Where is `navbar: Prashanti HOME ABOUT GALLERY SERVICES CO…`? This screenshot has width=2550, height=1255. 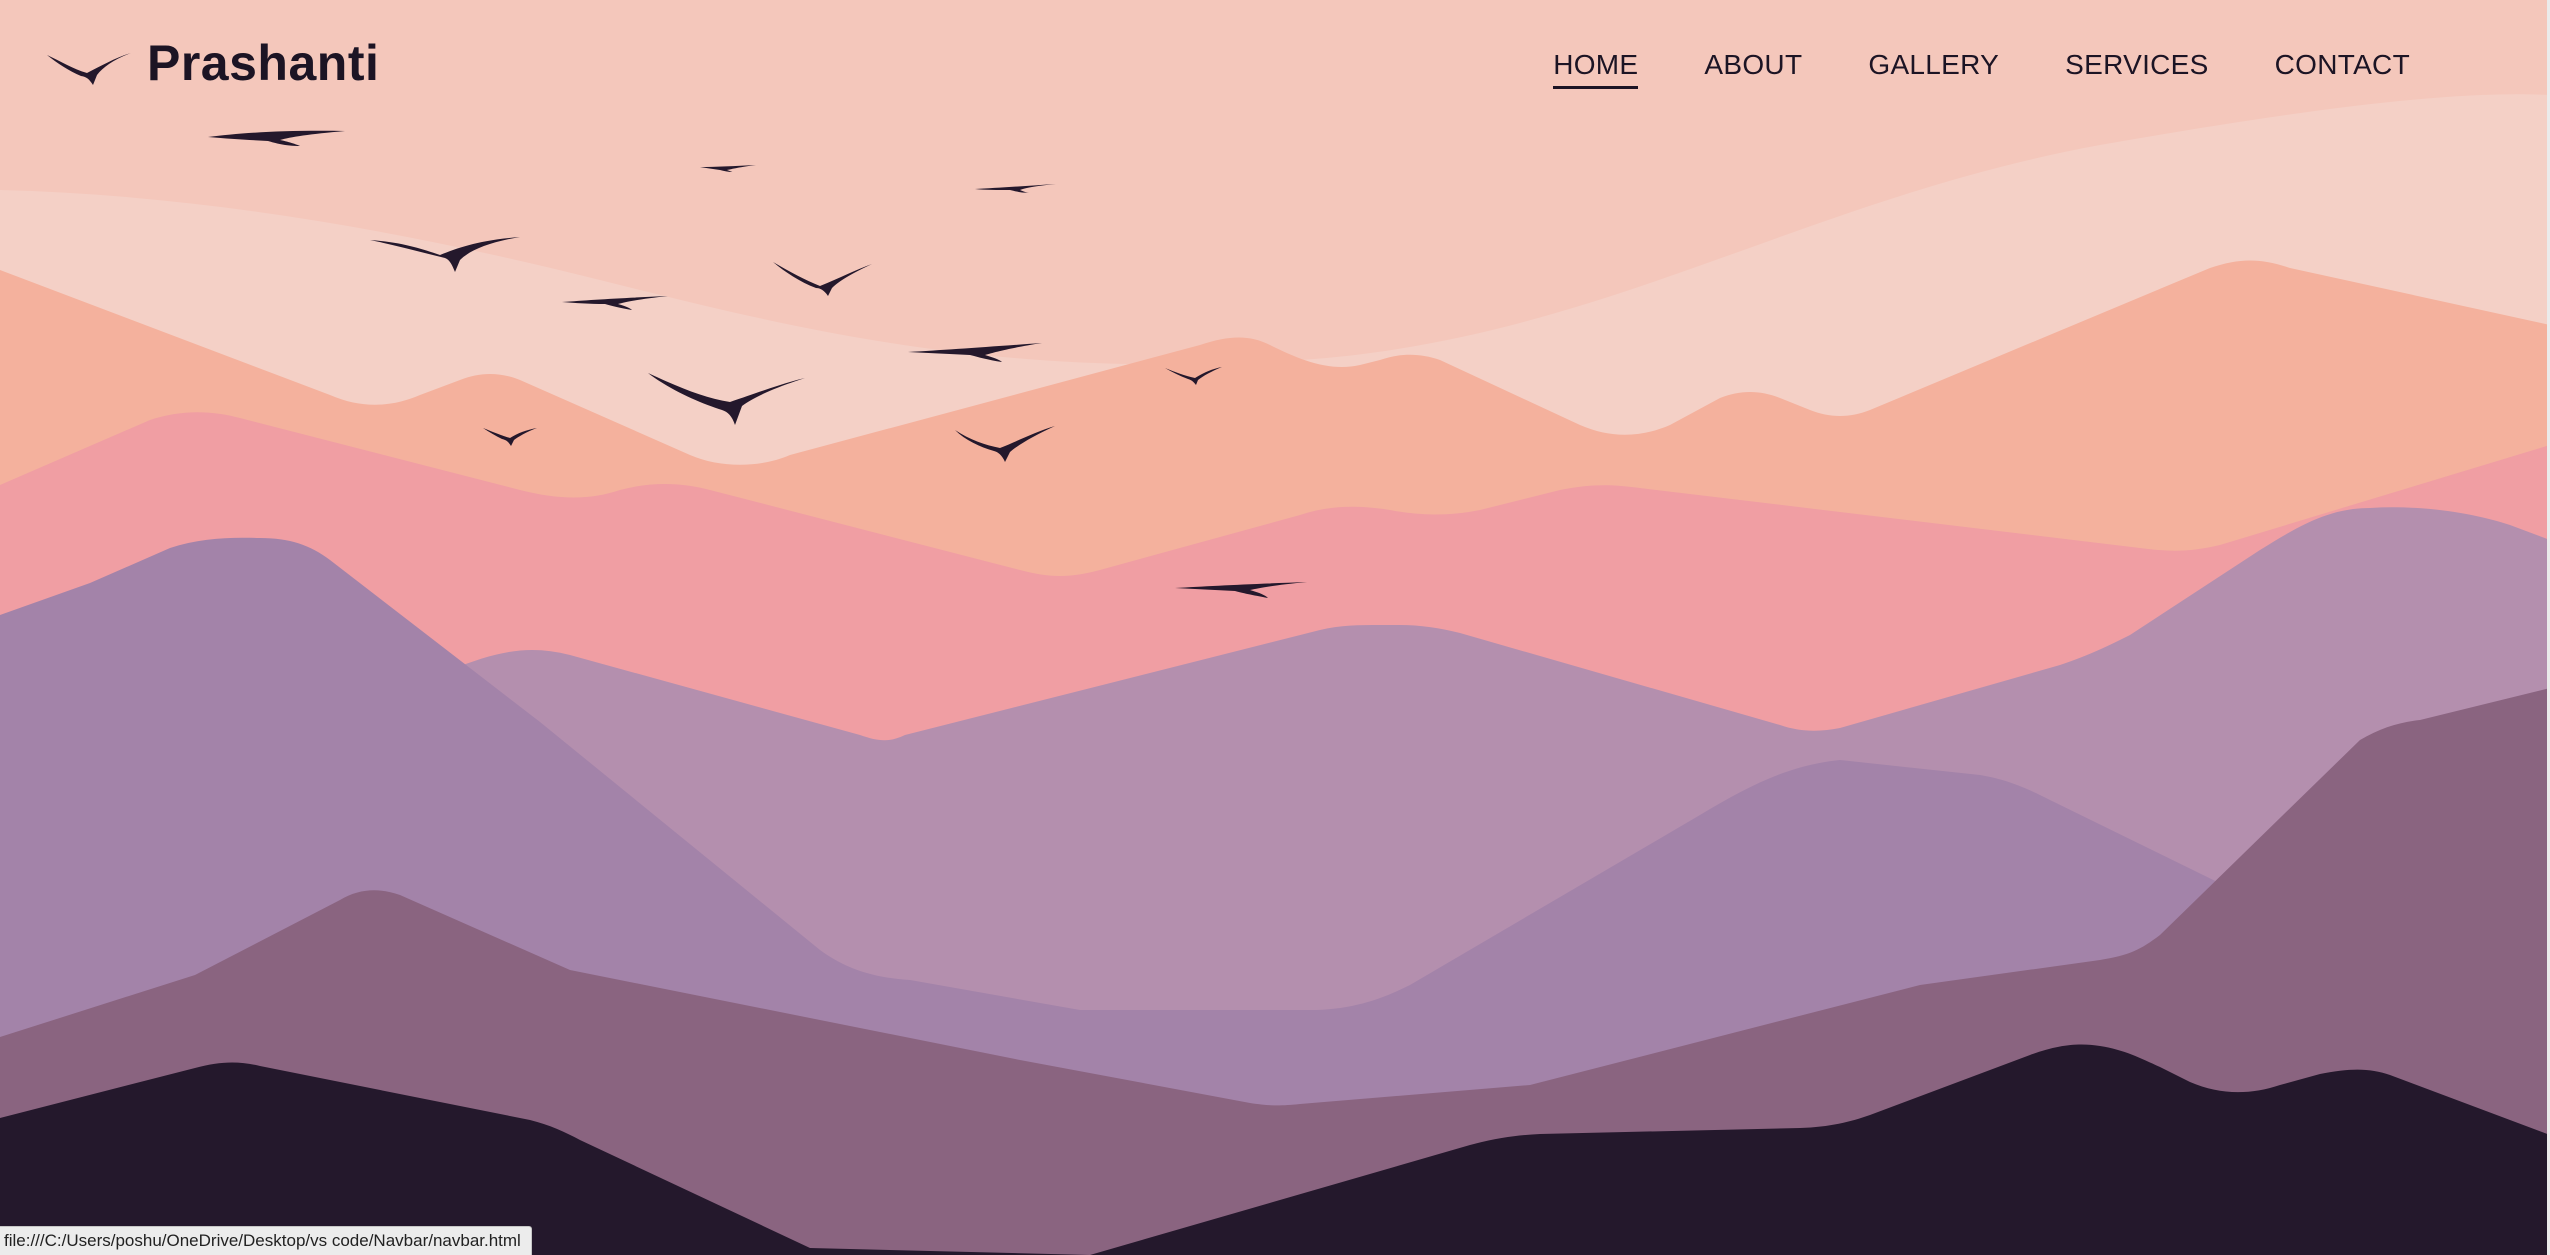
navbar: Prashanti HOME ABOUT GALLERY SERVICES CO… is located at coordinates (1275, 70).